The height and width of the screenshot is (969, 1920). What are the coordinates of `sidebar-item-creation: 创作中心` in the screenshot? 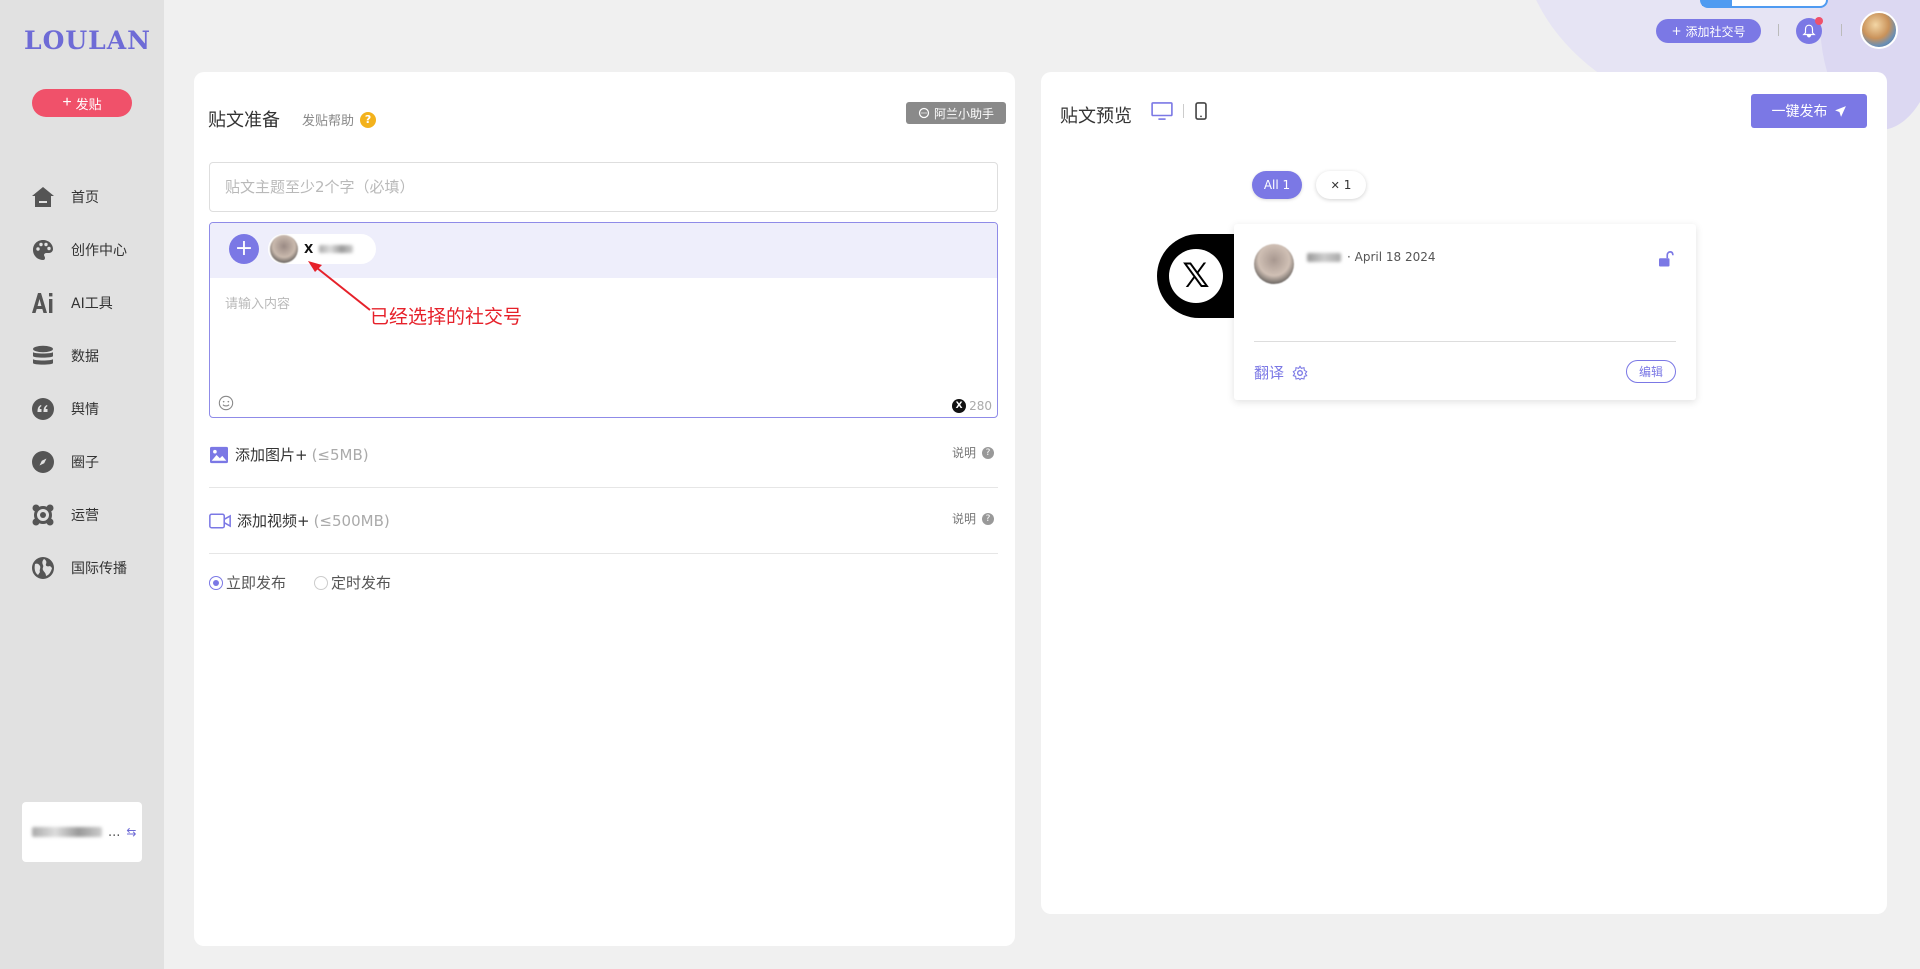 It's located at (82, 249).